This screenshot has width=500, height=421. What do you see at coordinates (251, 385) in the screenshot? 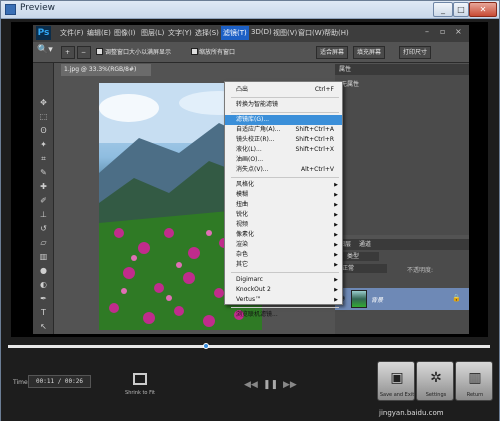
I see `rewind-icon: ◀◀` at bounding box center [251, 385].